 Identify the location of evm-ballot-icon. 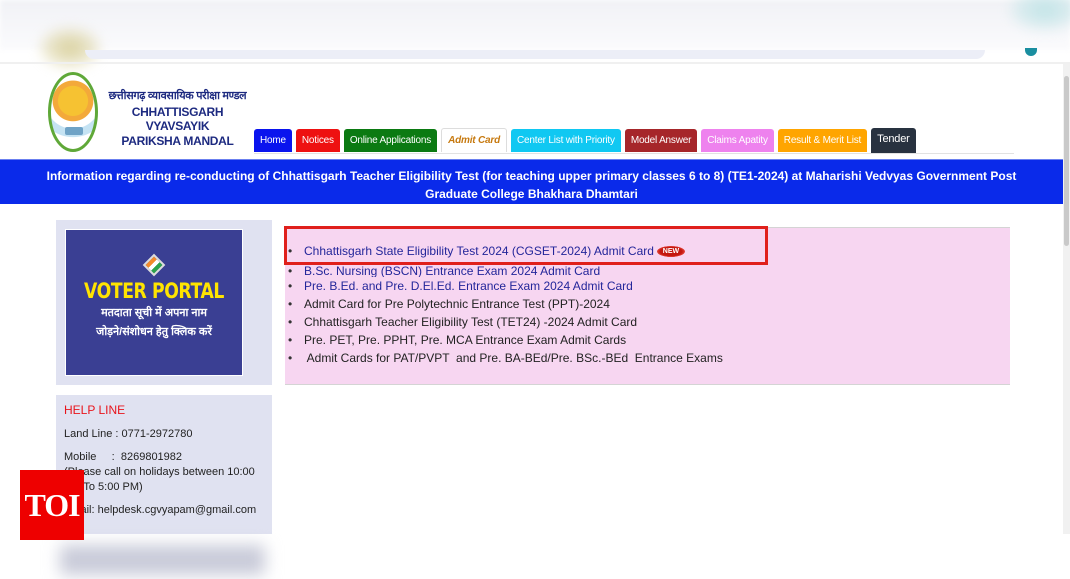
(154, 265).